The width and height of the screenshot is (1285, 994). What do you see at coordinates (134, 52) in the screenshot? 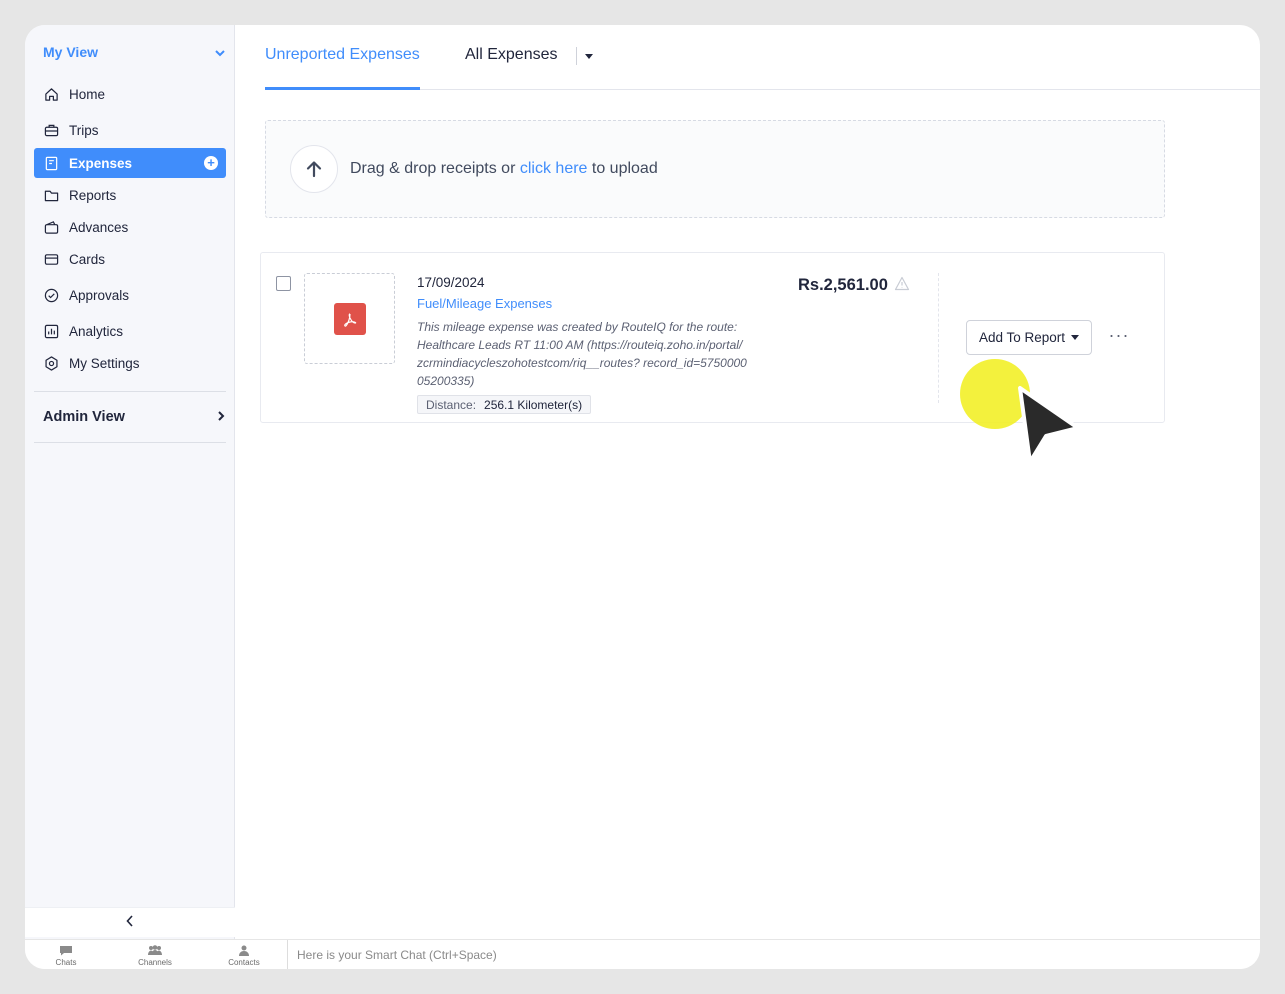
I see `my-view-toggle: My View` at bounding box center [134, 52].